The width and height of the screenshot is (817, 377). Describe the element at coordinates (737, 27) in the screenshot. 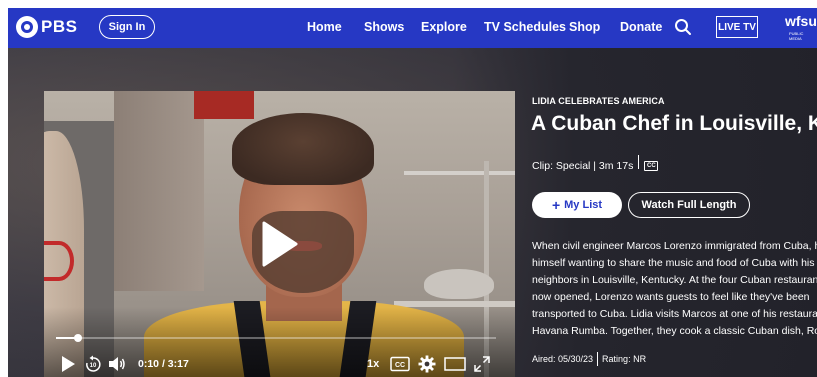

I see `live-tv-button: LIVE TV` at that location.